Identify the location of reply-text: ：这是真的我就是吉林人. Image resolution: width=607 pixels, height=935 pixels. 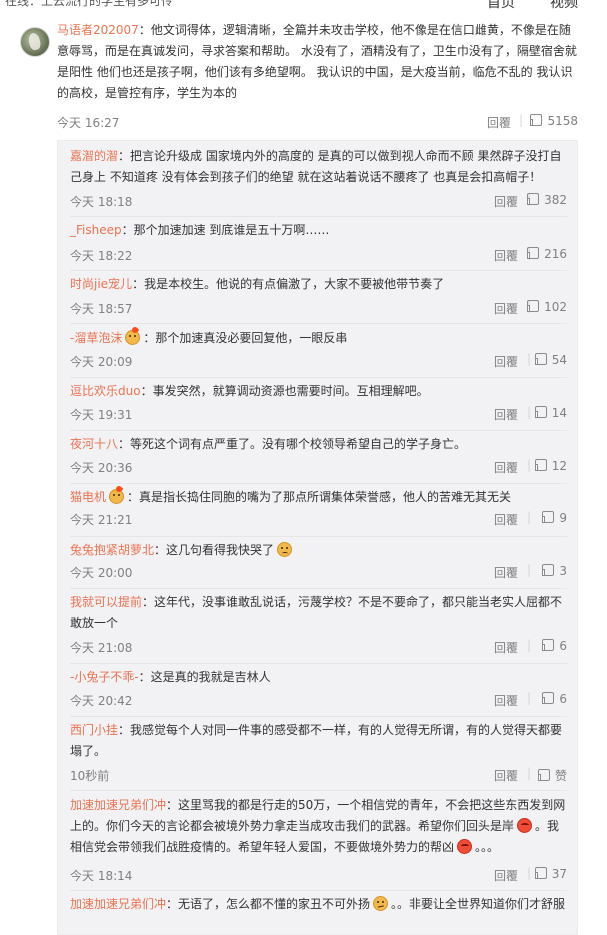
(204, 677).